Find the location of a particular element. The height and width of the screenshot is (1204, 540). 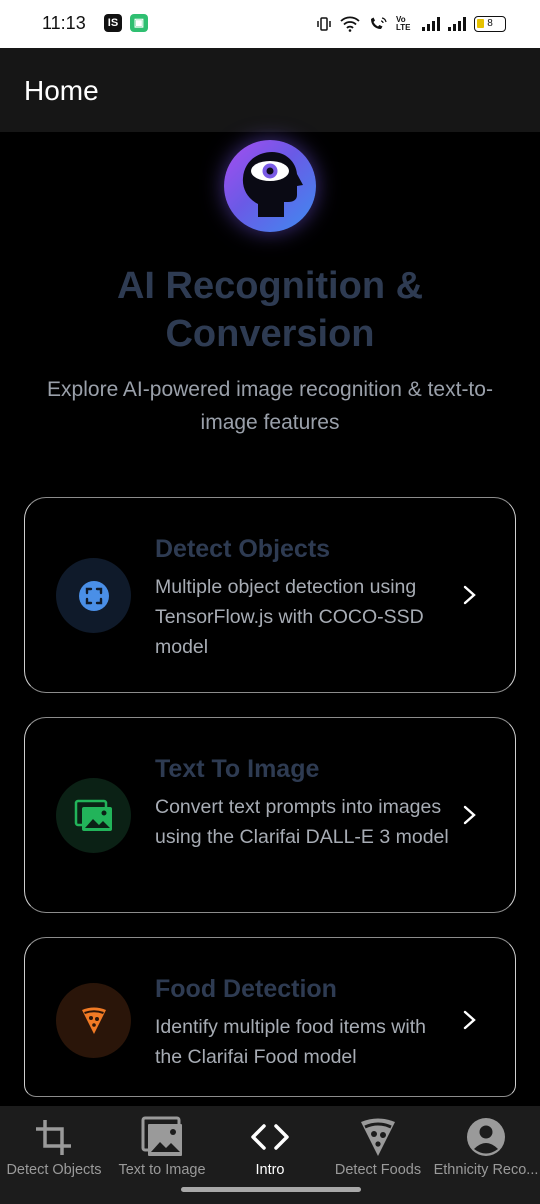

nav-item-detect-foods: Detect Foods is located at coordinates (378, 1147).